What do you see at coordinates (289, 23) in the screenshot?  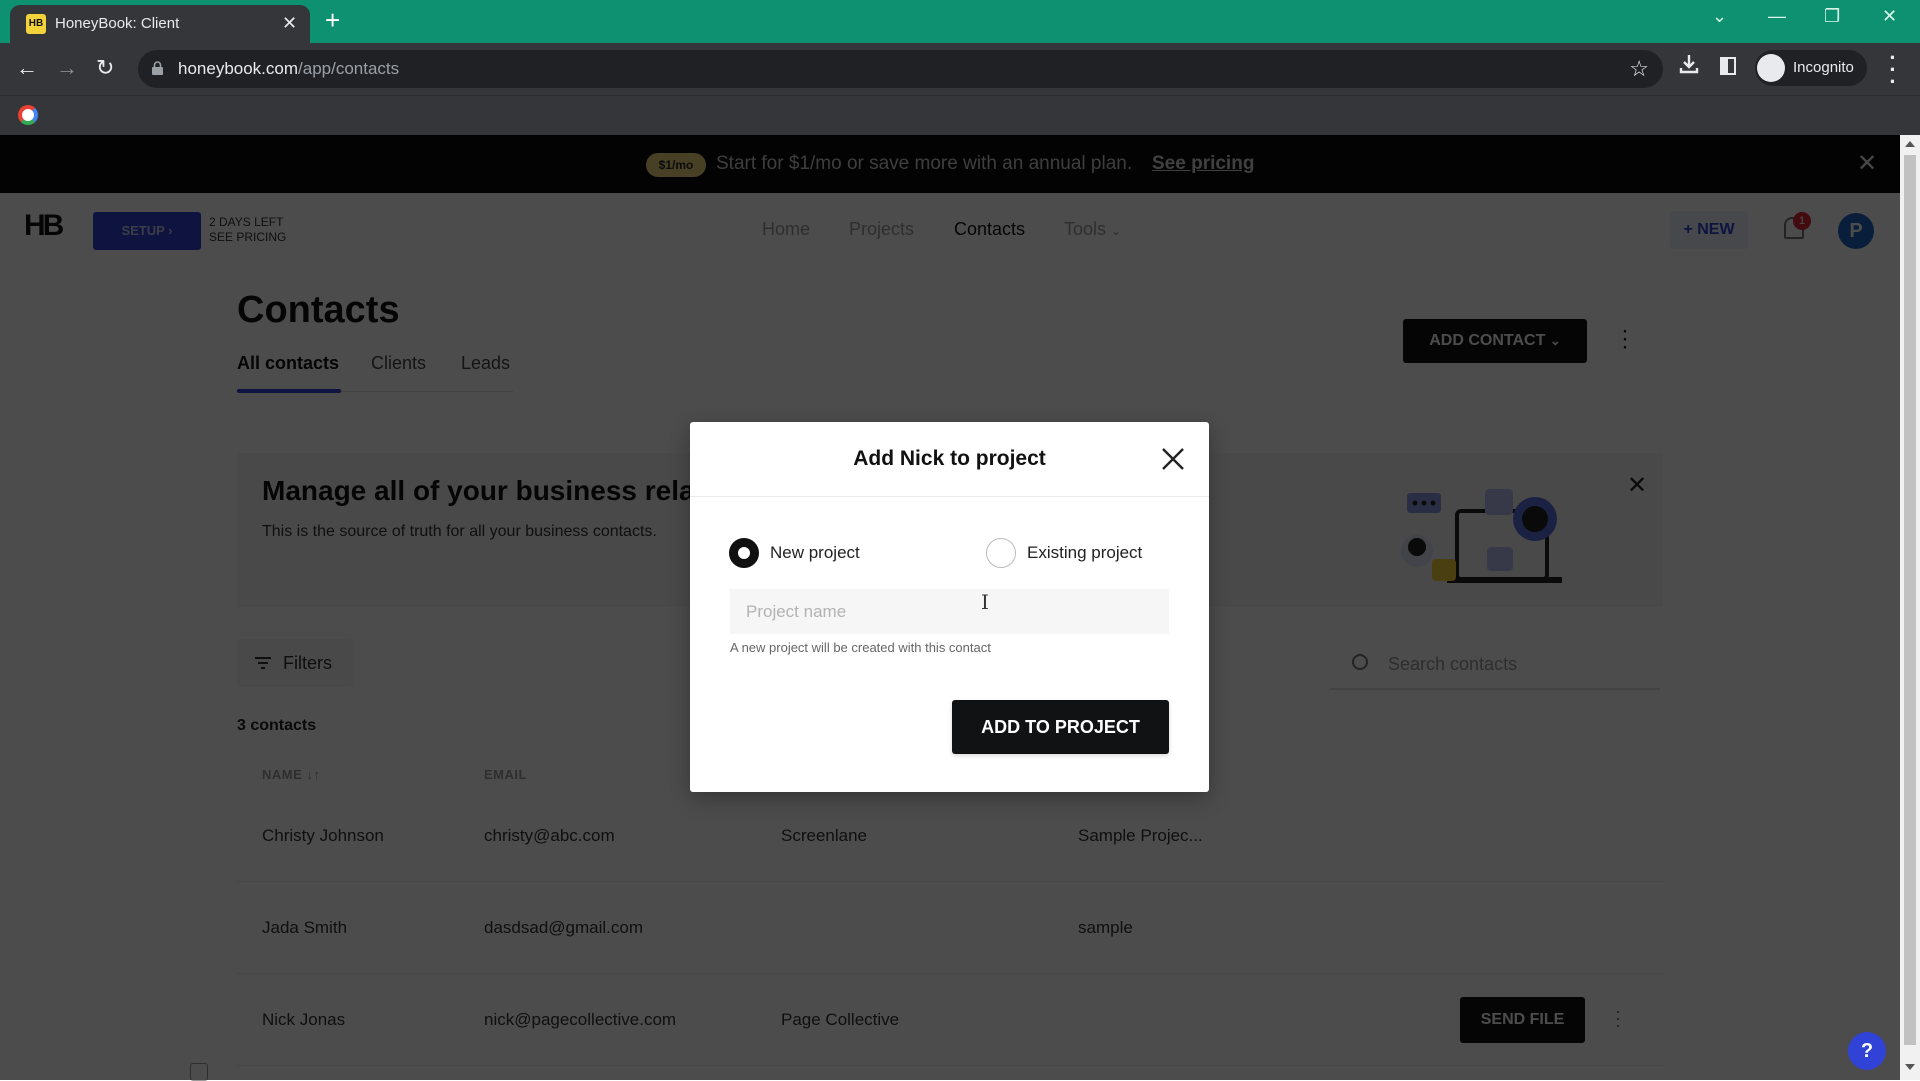 I see `tab-close-icon: ✕` at bounding box center [289, 23].